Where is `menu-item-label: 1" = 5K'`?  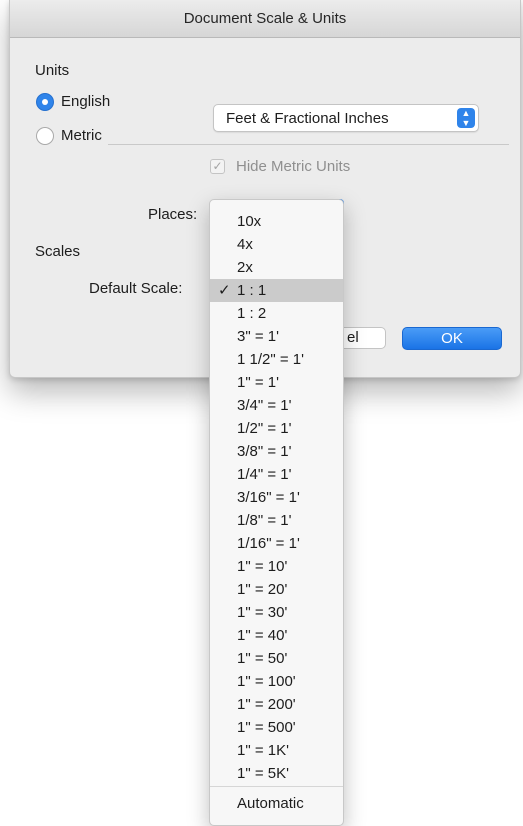 menu-item-label: 1" = 5K' is located at coordinates (263, 773).